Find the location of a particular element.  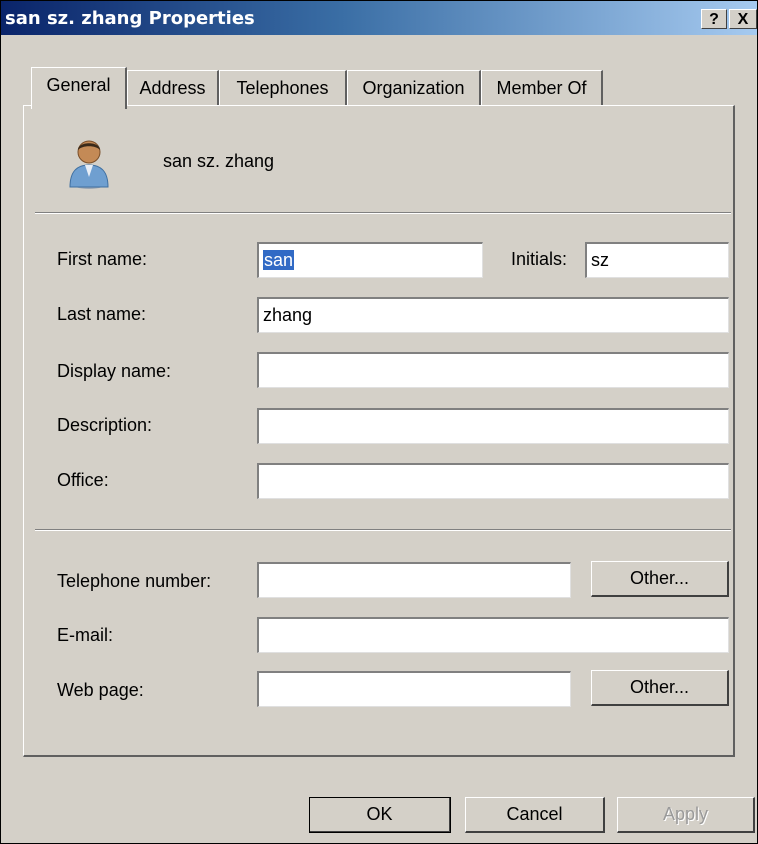

separator-top is located at coordinates (383, 213).